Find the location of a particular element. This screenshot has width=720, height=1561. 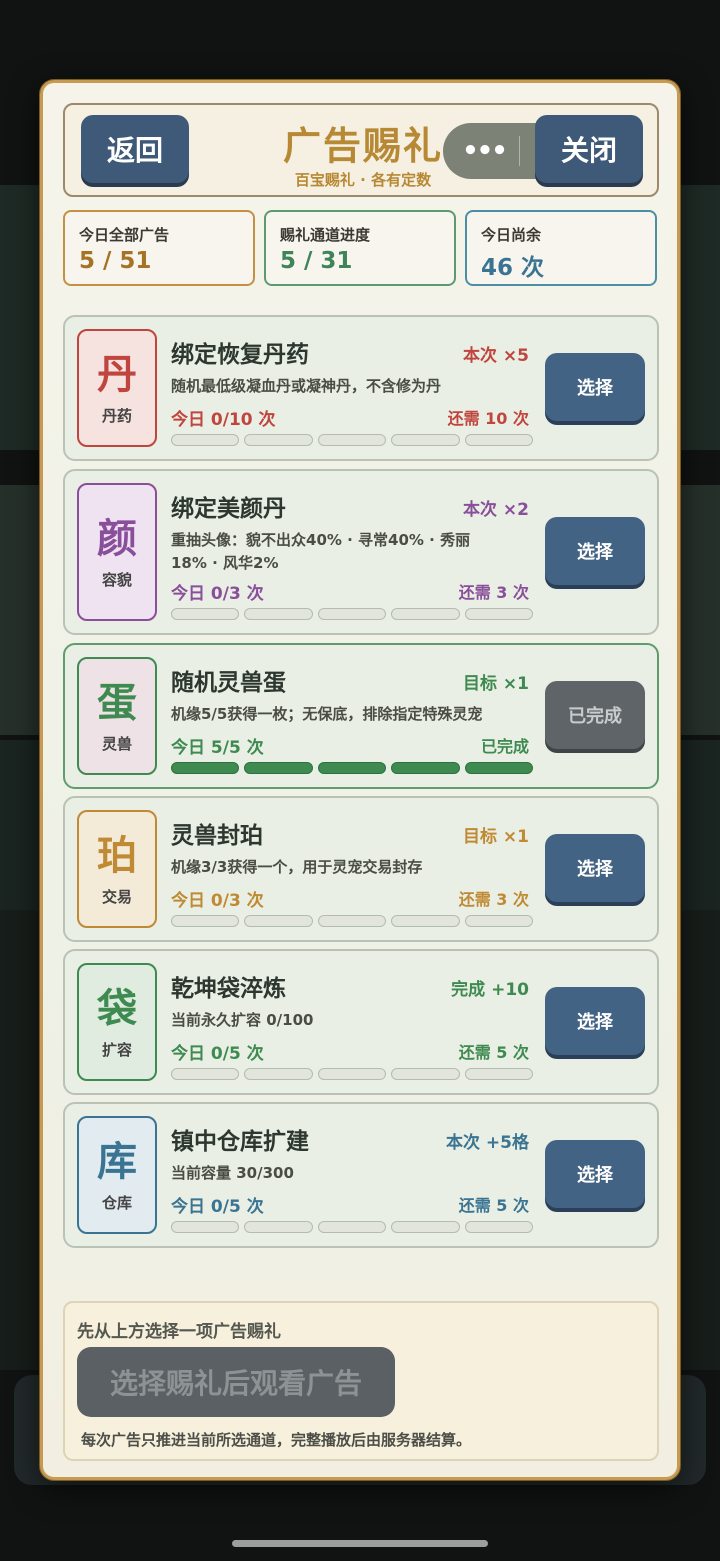

stat-value: 5 / 51 is located at coordinates (115, 261).